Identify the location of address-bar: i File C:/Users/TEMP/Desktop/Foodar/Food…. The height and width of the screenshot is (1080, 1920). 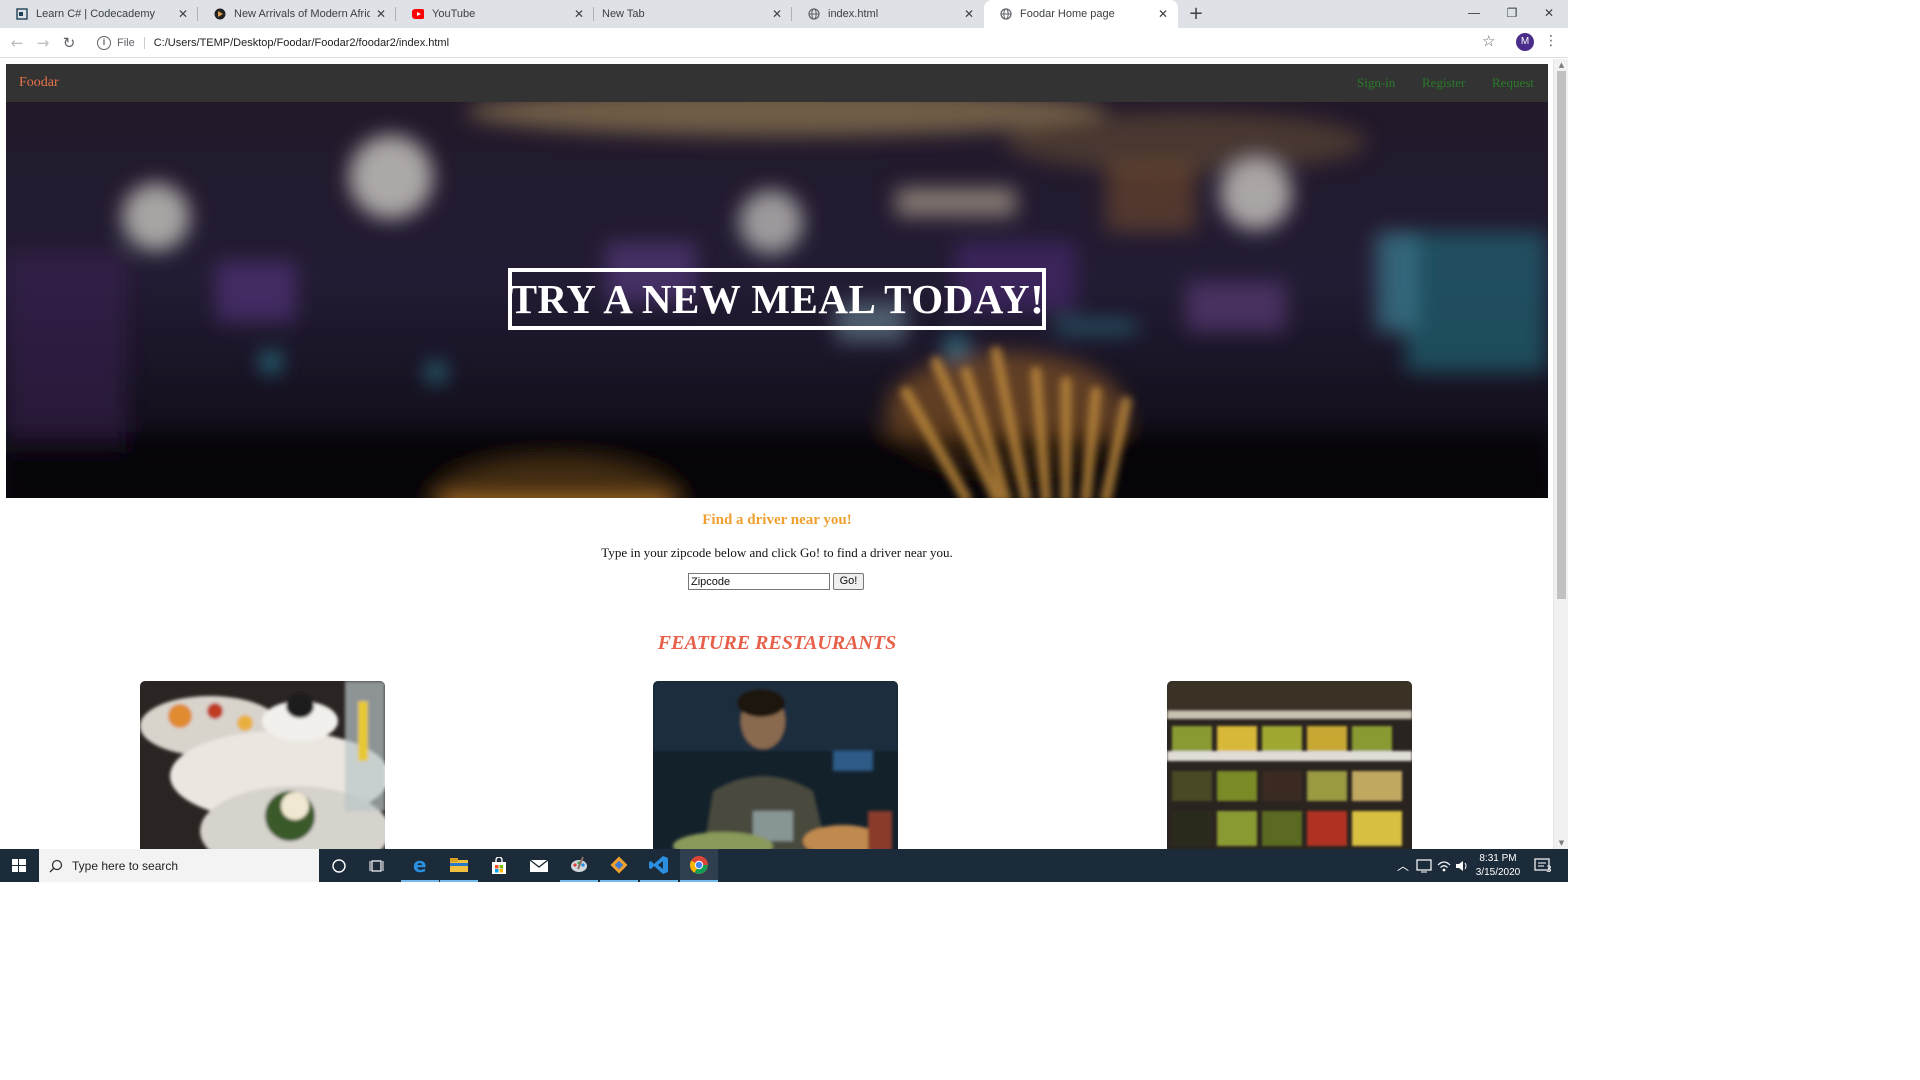
(797, 43).